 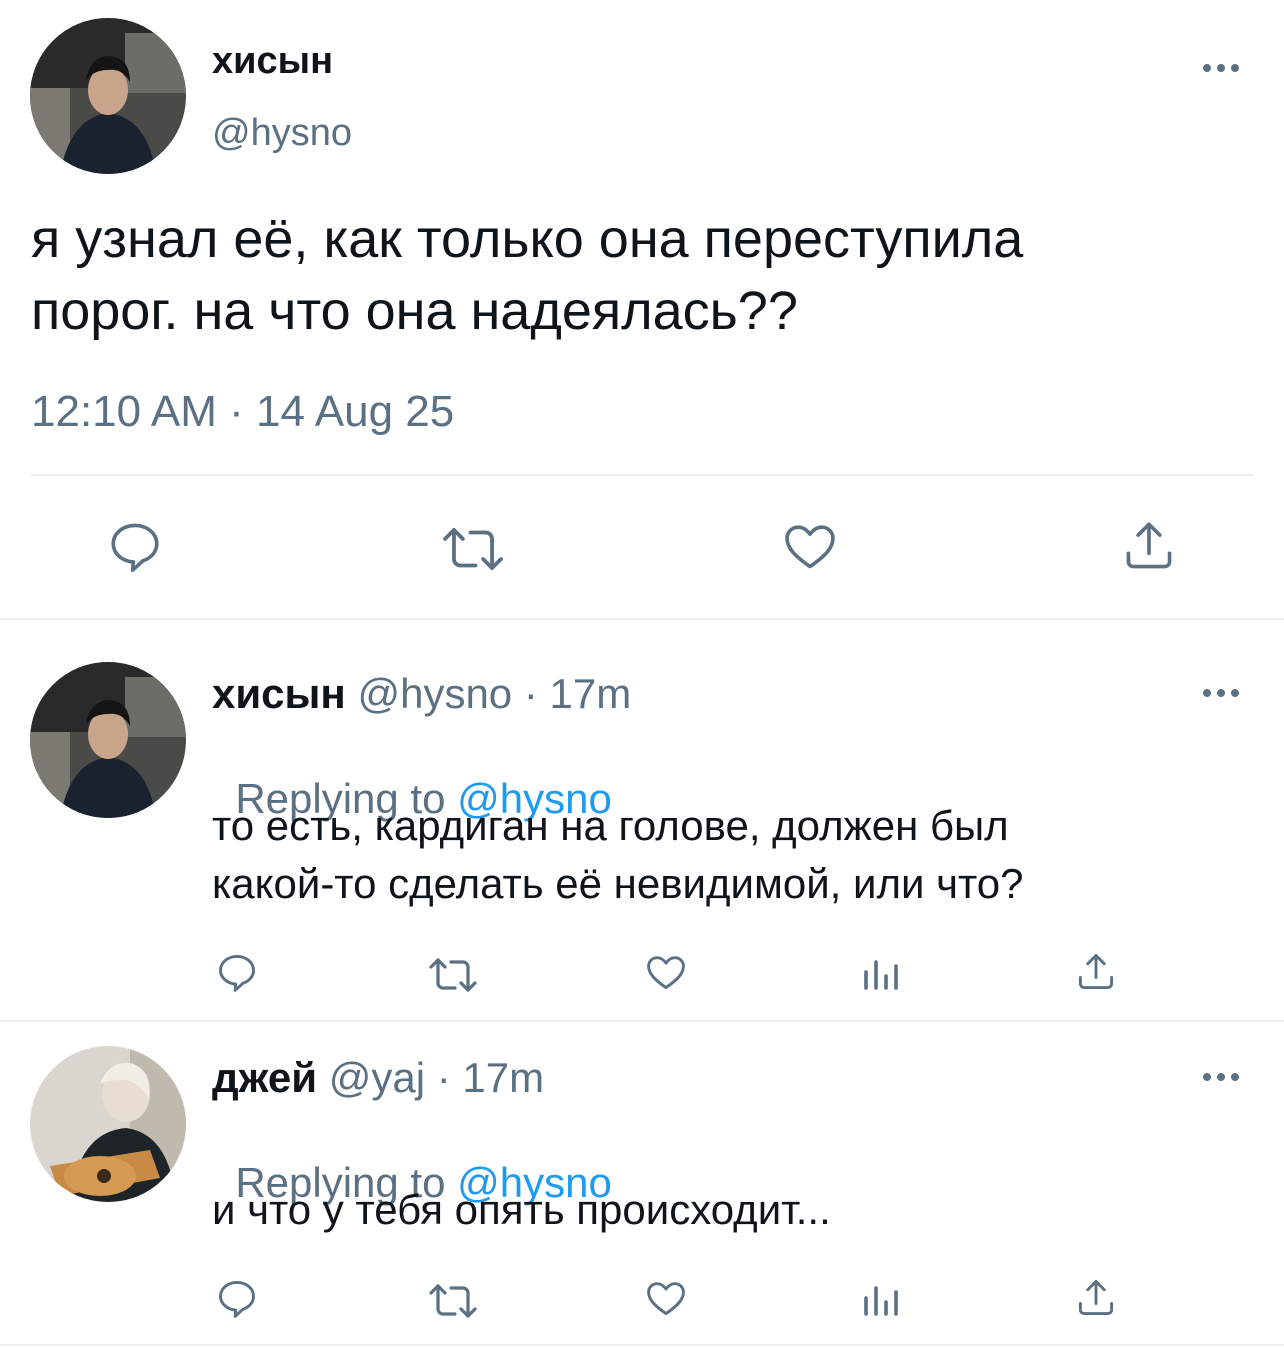 What do you see at coordinates (436, 1077) in the screenshot?
I see `reply-meta: @yaj · 17m` at bounding box center [436, 1077].